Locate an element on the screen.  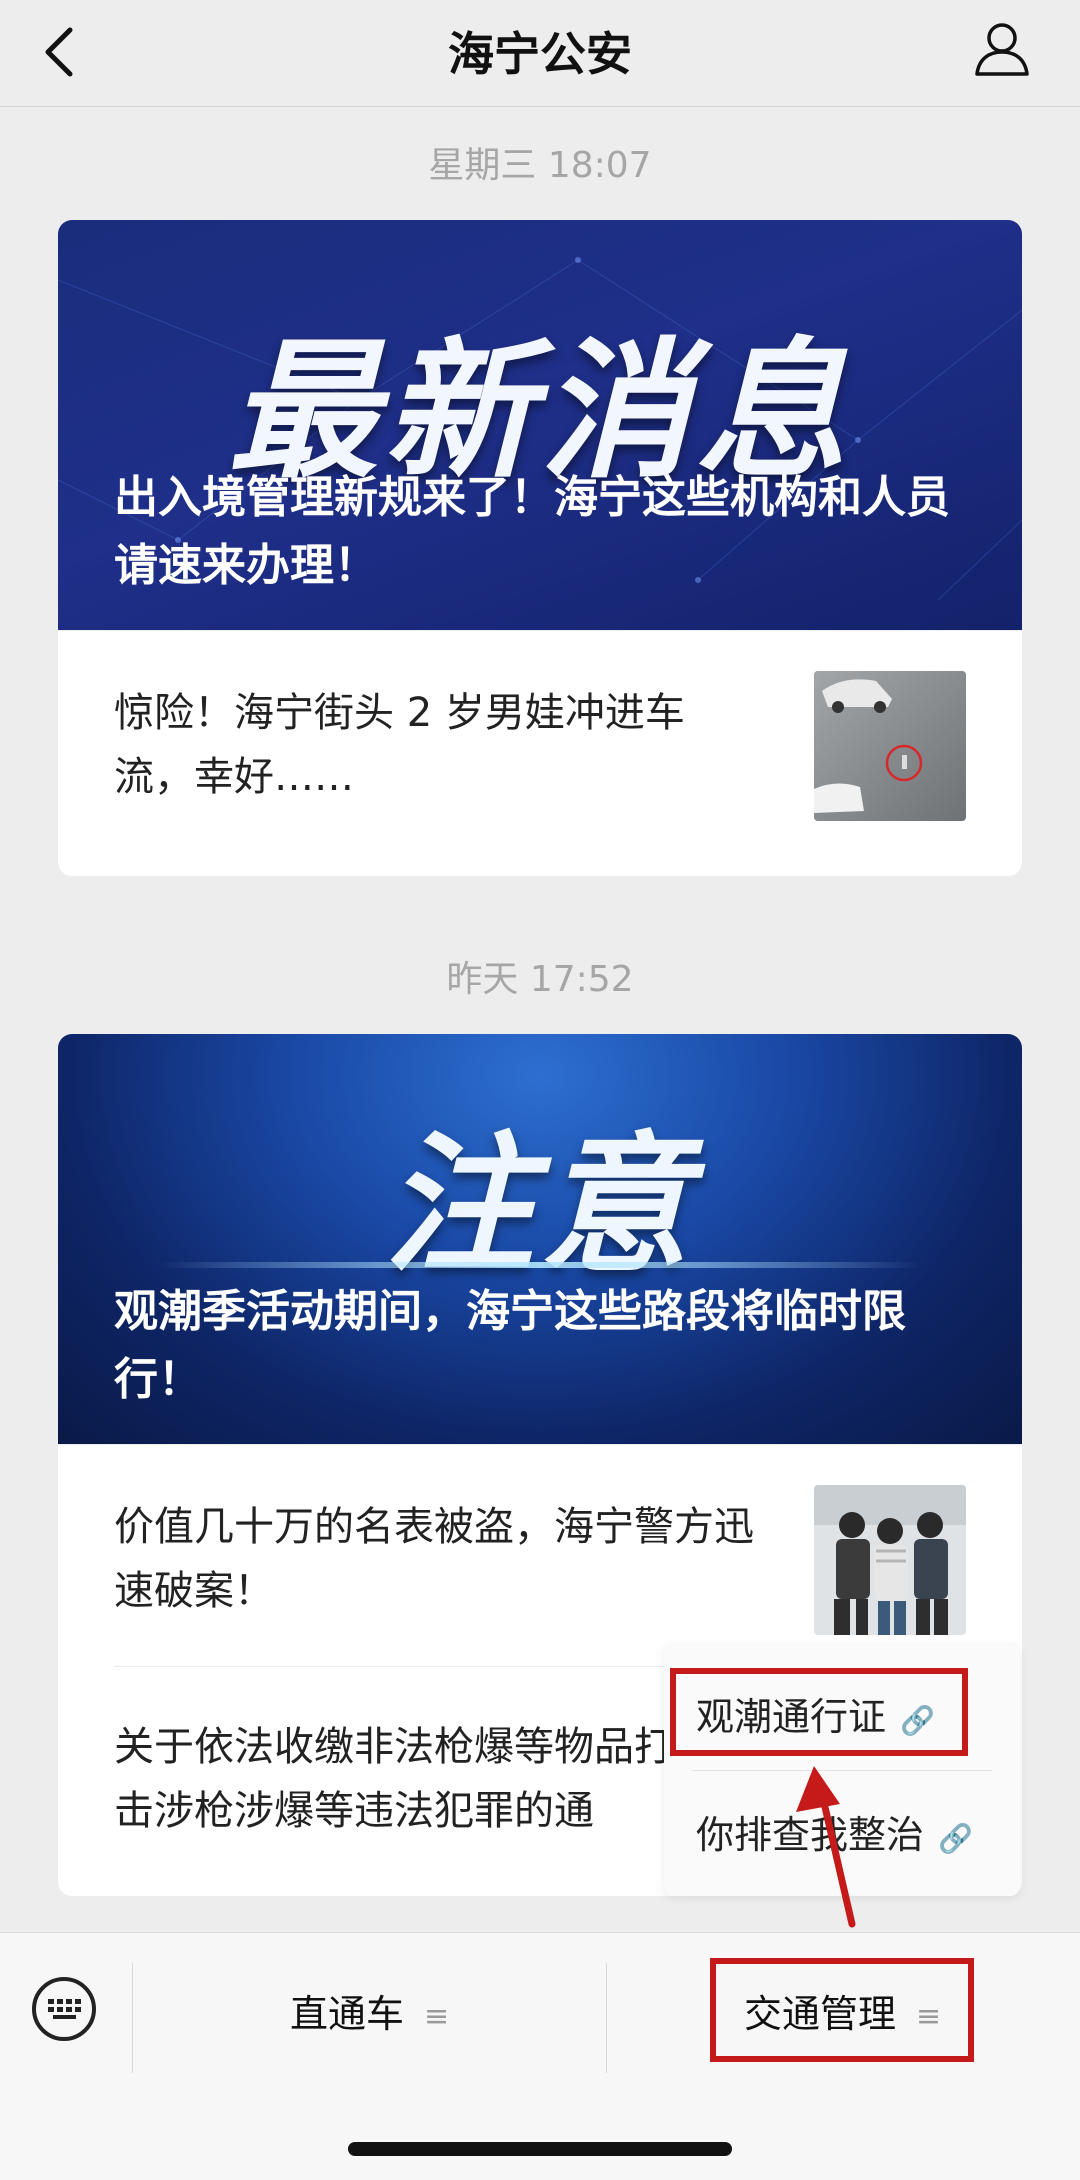
list-item: 价值几十万的名表被盗，海宁警方迅速破案！ is located at coordinates (540, 1555).